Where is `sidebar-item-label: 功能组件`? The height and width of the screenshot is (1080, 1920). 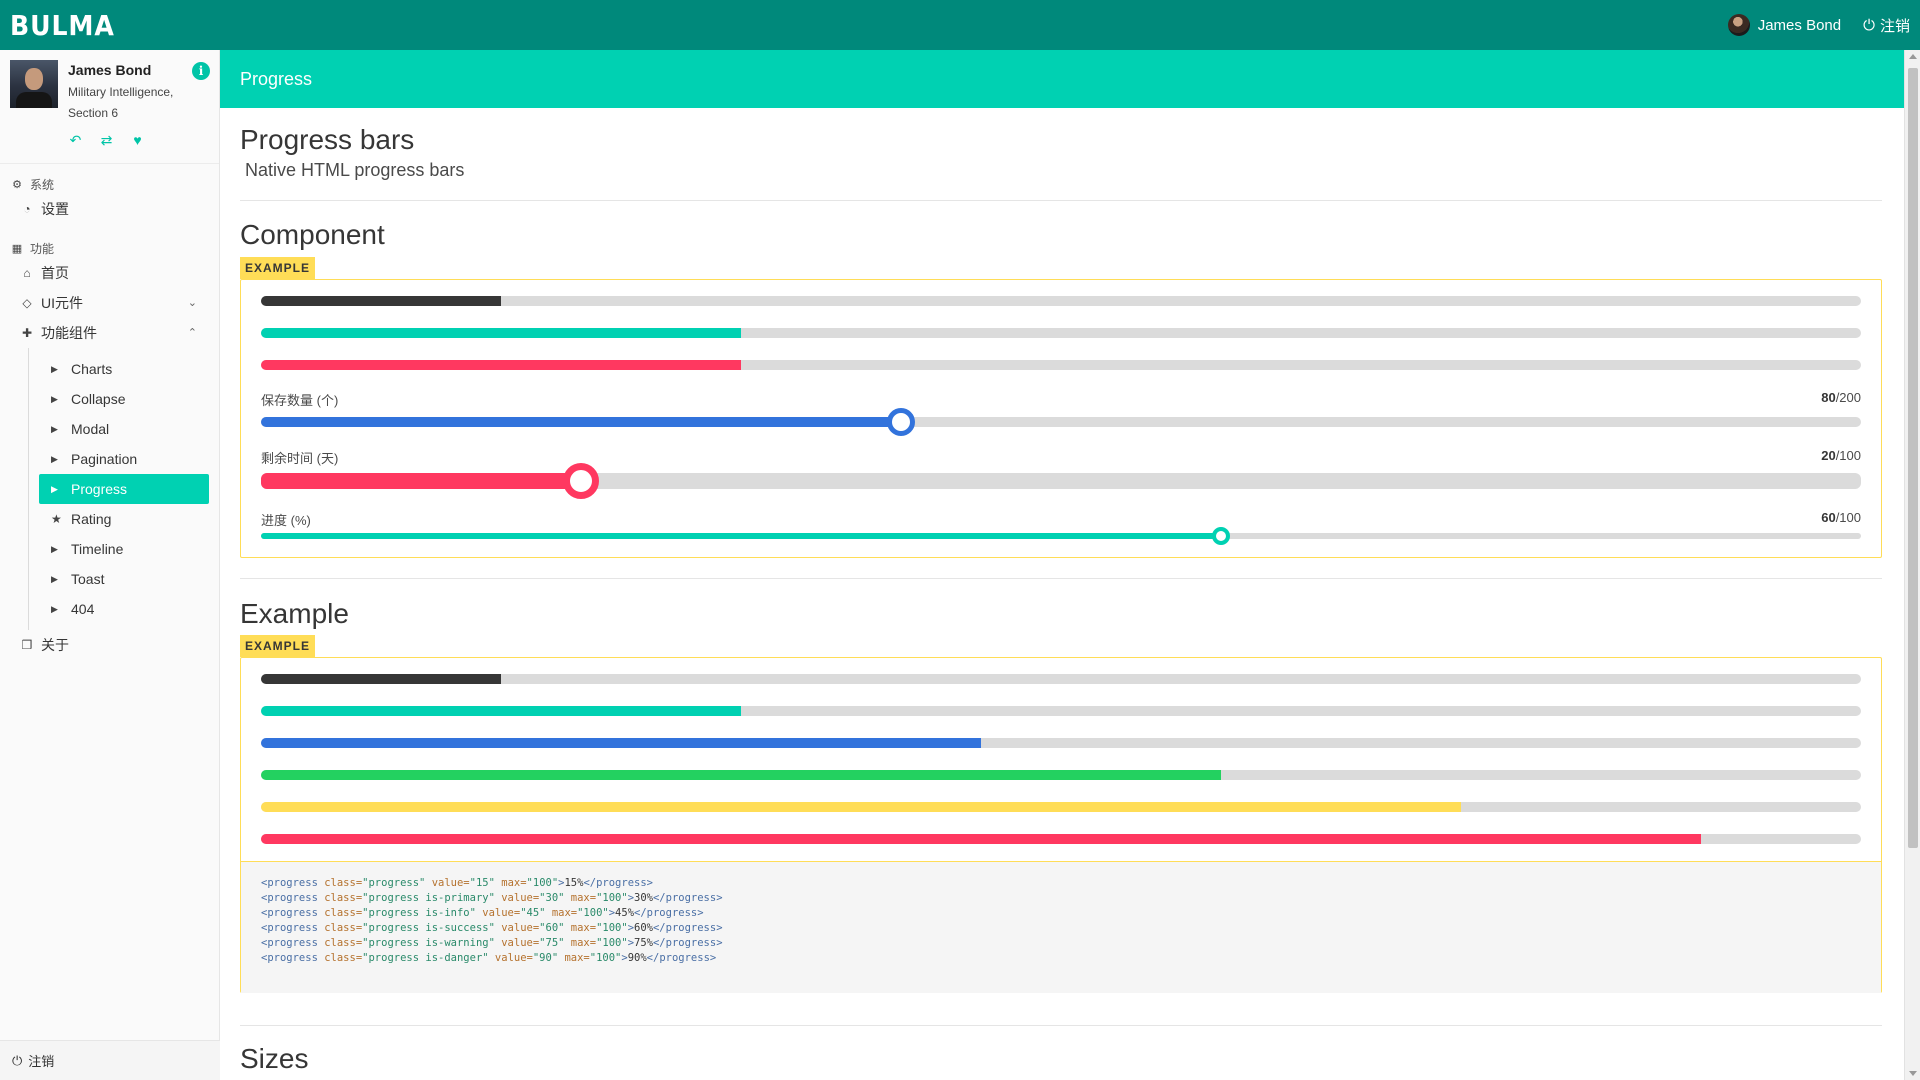 sidebar-item-label: 功能组件 is located at coordinates (69, 333).